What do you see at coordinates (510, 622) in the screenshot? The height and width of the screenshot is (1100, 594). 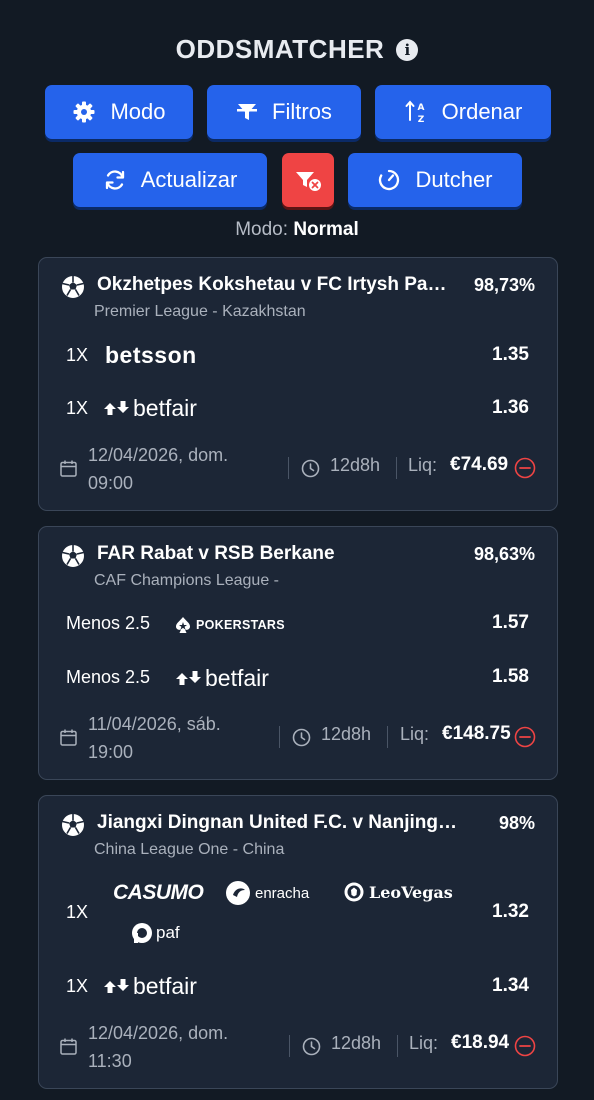 I see `bet-odds: 1.57` at bounding box center [510, 622].